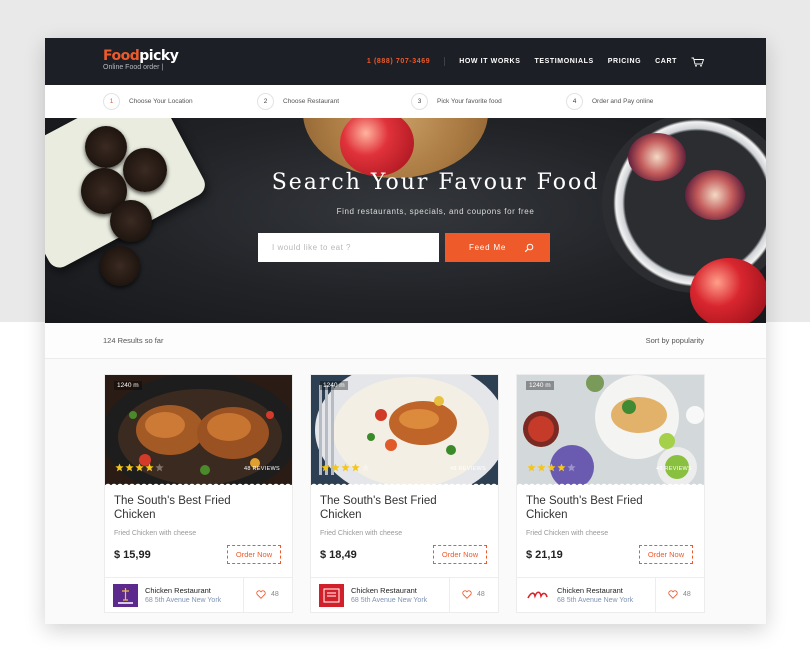 The height and width of the screenshot is (670, 810). What do you see at coordinates (728, 290) in the screenshot?
I see `apple-image` at bounding box center [728, 290].